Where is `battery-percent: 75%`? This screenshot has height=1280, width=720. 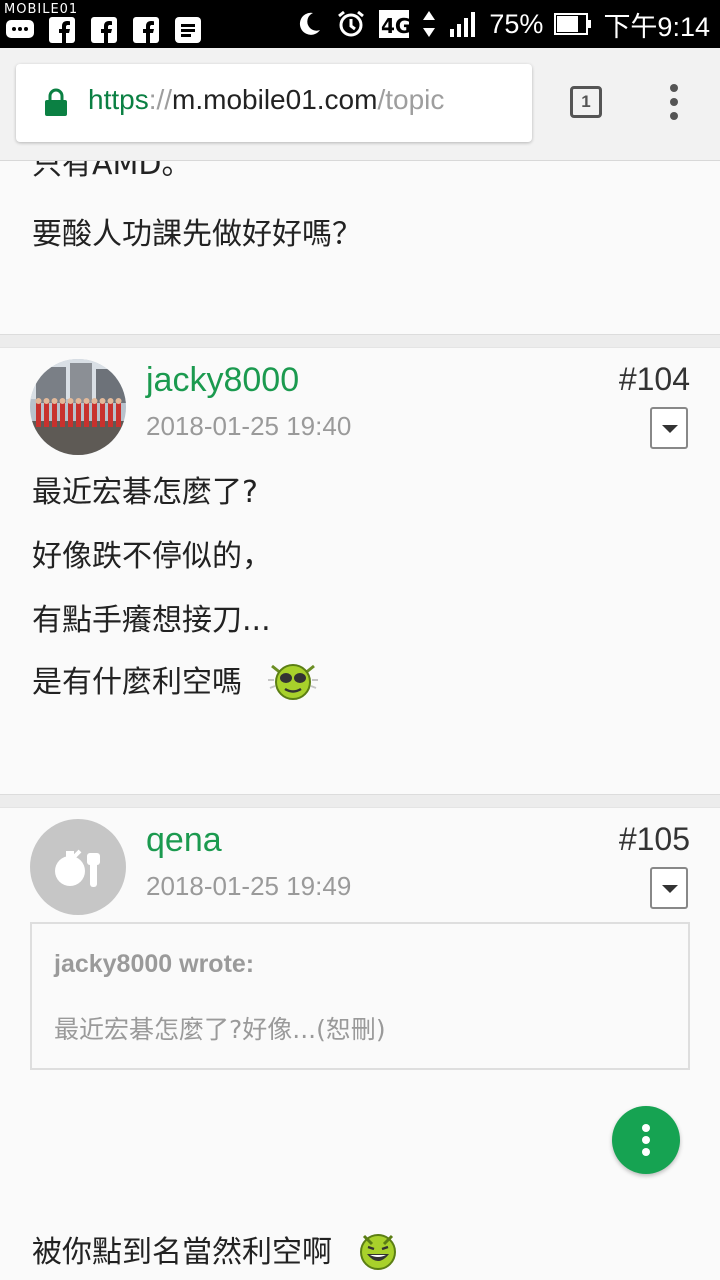
battery-percent: 75% is located at coordinates (516, 23).